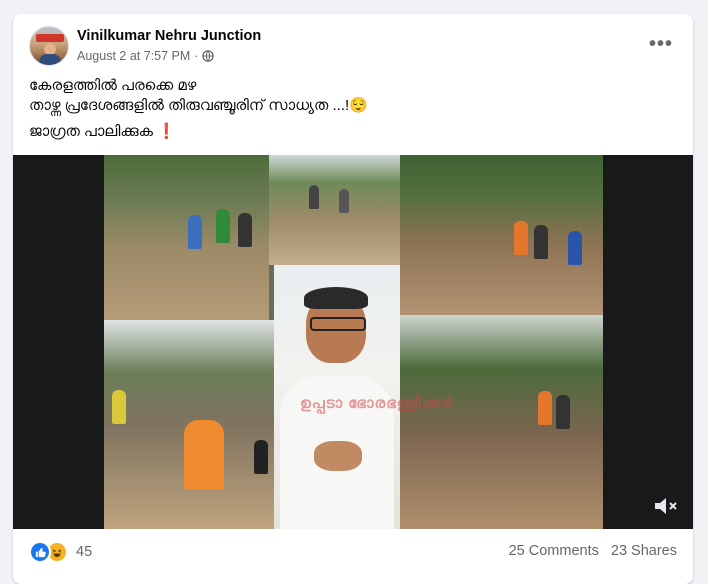  I want to click on comments-count: 25 Comments, so click(554, 551).